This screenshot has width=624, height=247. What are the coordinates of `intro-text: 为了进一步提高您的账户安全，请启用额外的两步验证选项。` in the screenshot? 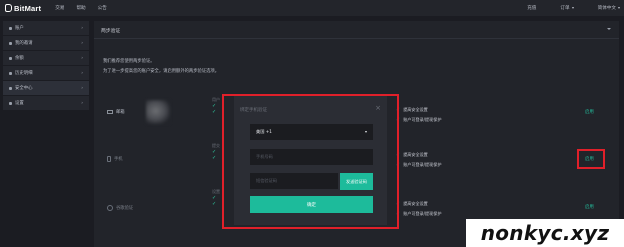 It's located at (161, 71).